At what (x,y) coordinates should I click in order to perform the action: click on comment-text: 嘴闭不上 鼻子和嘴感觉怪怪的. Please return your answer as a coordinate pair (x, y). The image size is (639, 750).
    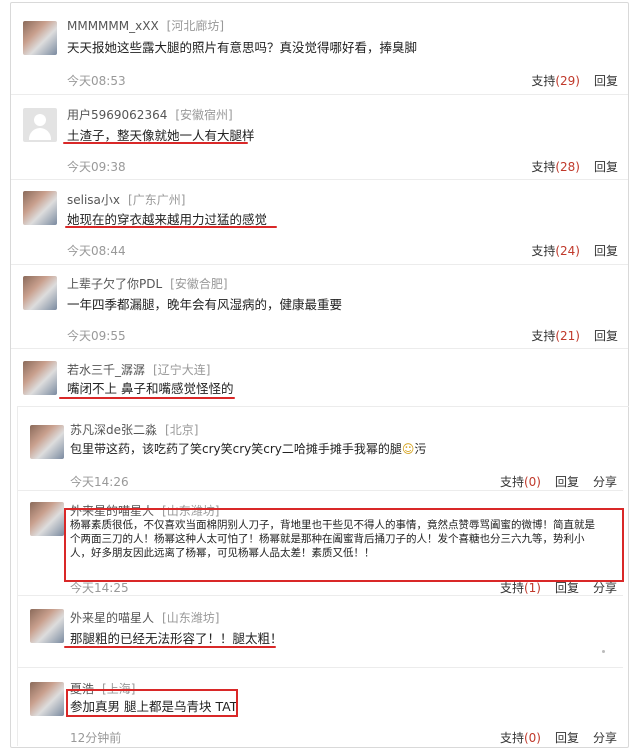
    Looking at the image, I should click on (150, 388).